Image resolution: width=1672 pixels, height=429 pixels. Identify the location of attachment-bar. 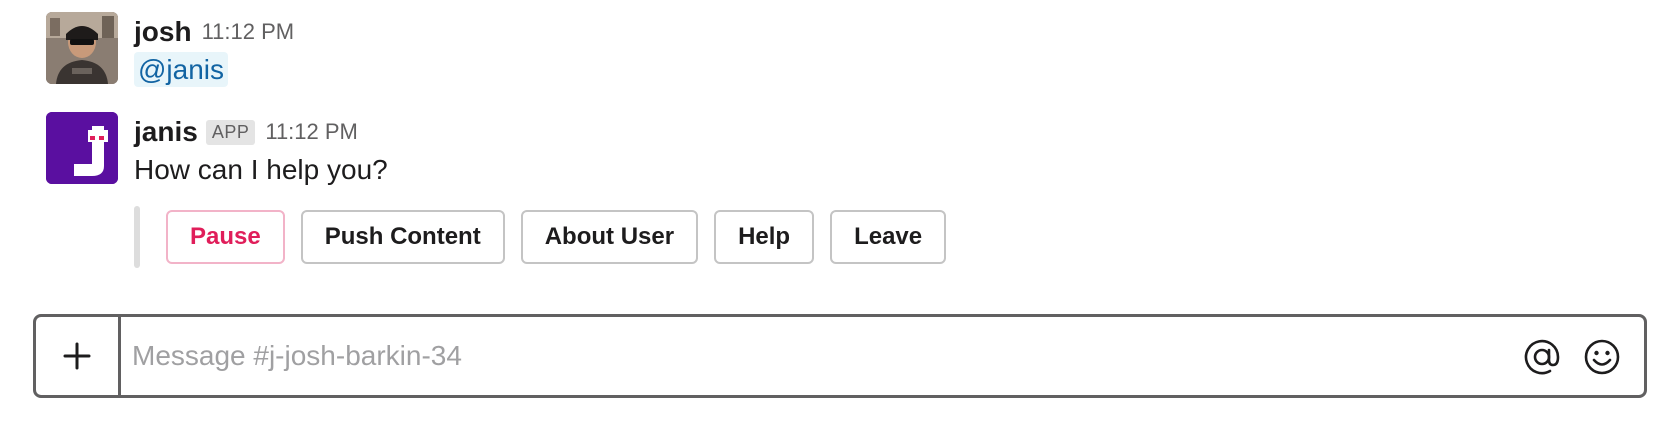
(137, 237).